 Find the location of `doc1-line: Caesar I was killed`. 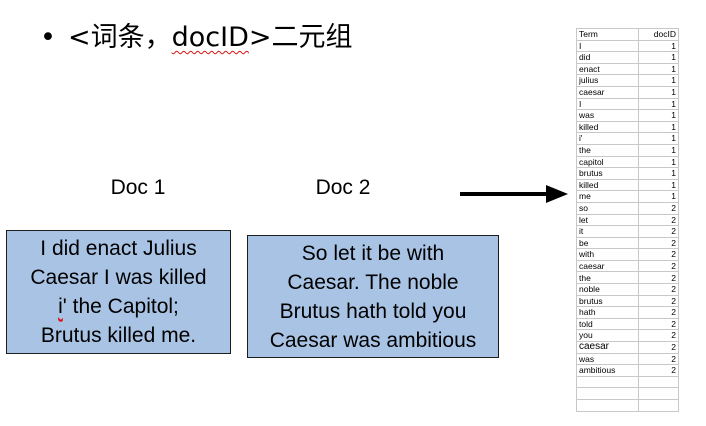

doc1-line: Caesar I was killed is located at coordinates (118, 277).